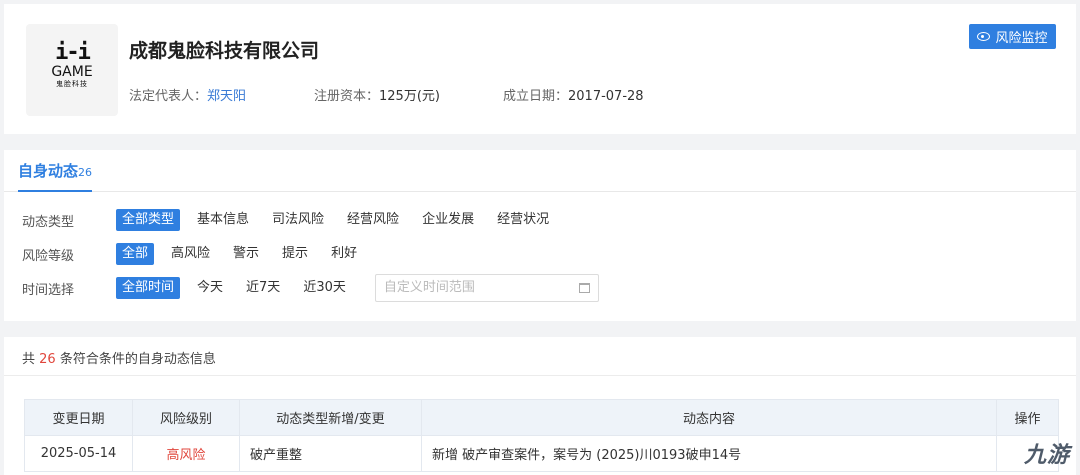  I want to click on type-option-development: 企业发展, so click(448, 220).